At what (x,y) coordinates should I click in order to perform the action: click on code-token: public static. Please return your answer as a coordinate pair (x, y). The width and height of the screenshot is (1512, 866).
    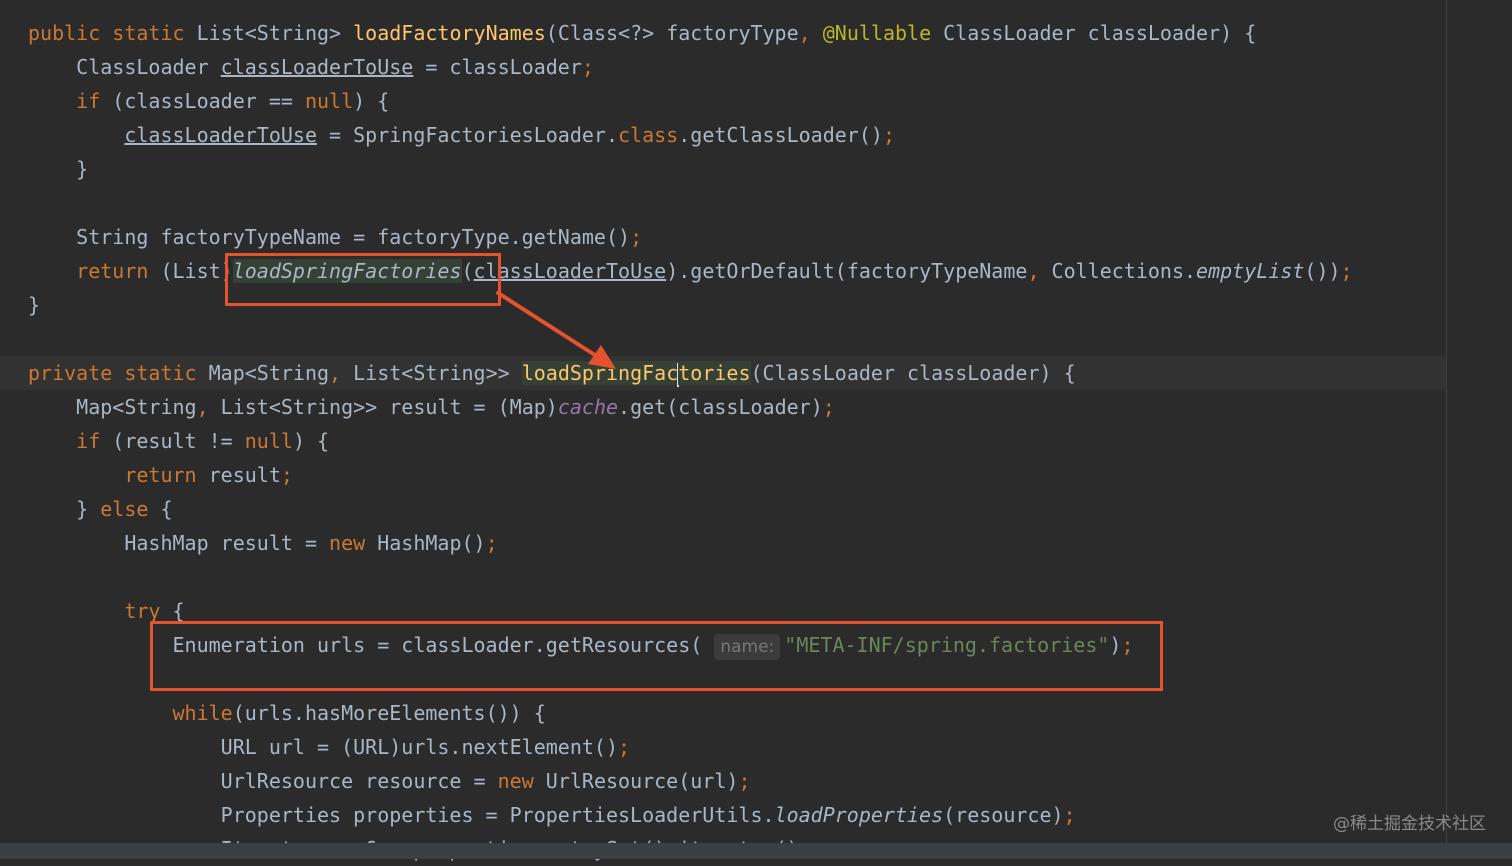
    Looking at the image, I should click on (112, 33).